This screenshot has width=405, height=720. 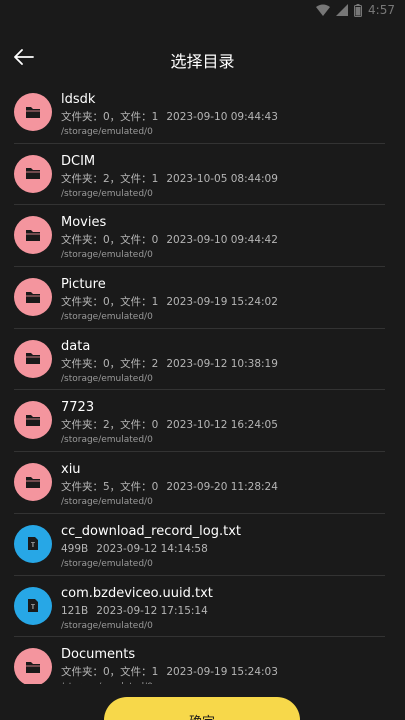 I want to click on item-date: 2023-10-05 08:44:09, so click(x=222, y=178).